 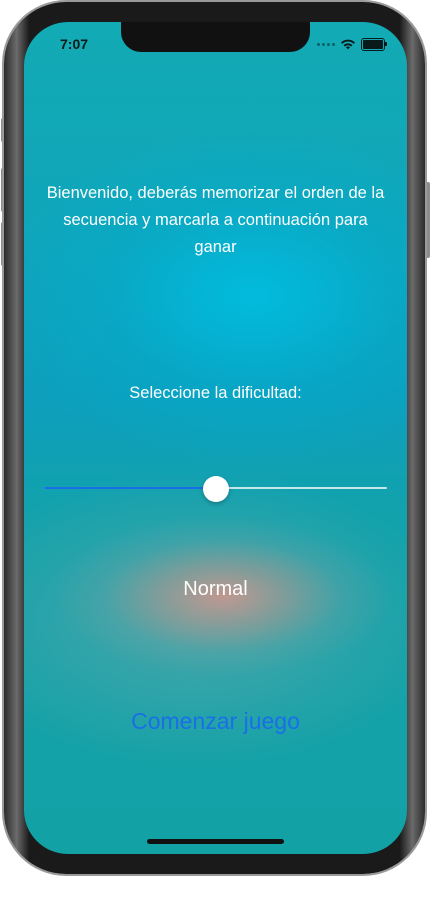 I want to click on difficulty-label: Seleccione la dificultad:, so click(x=215, y=393).